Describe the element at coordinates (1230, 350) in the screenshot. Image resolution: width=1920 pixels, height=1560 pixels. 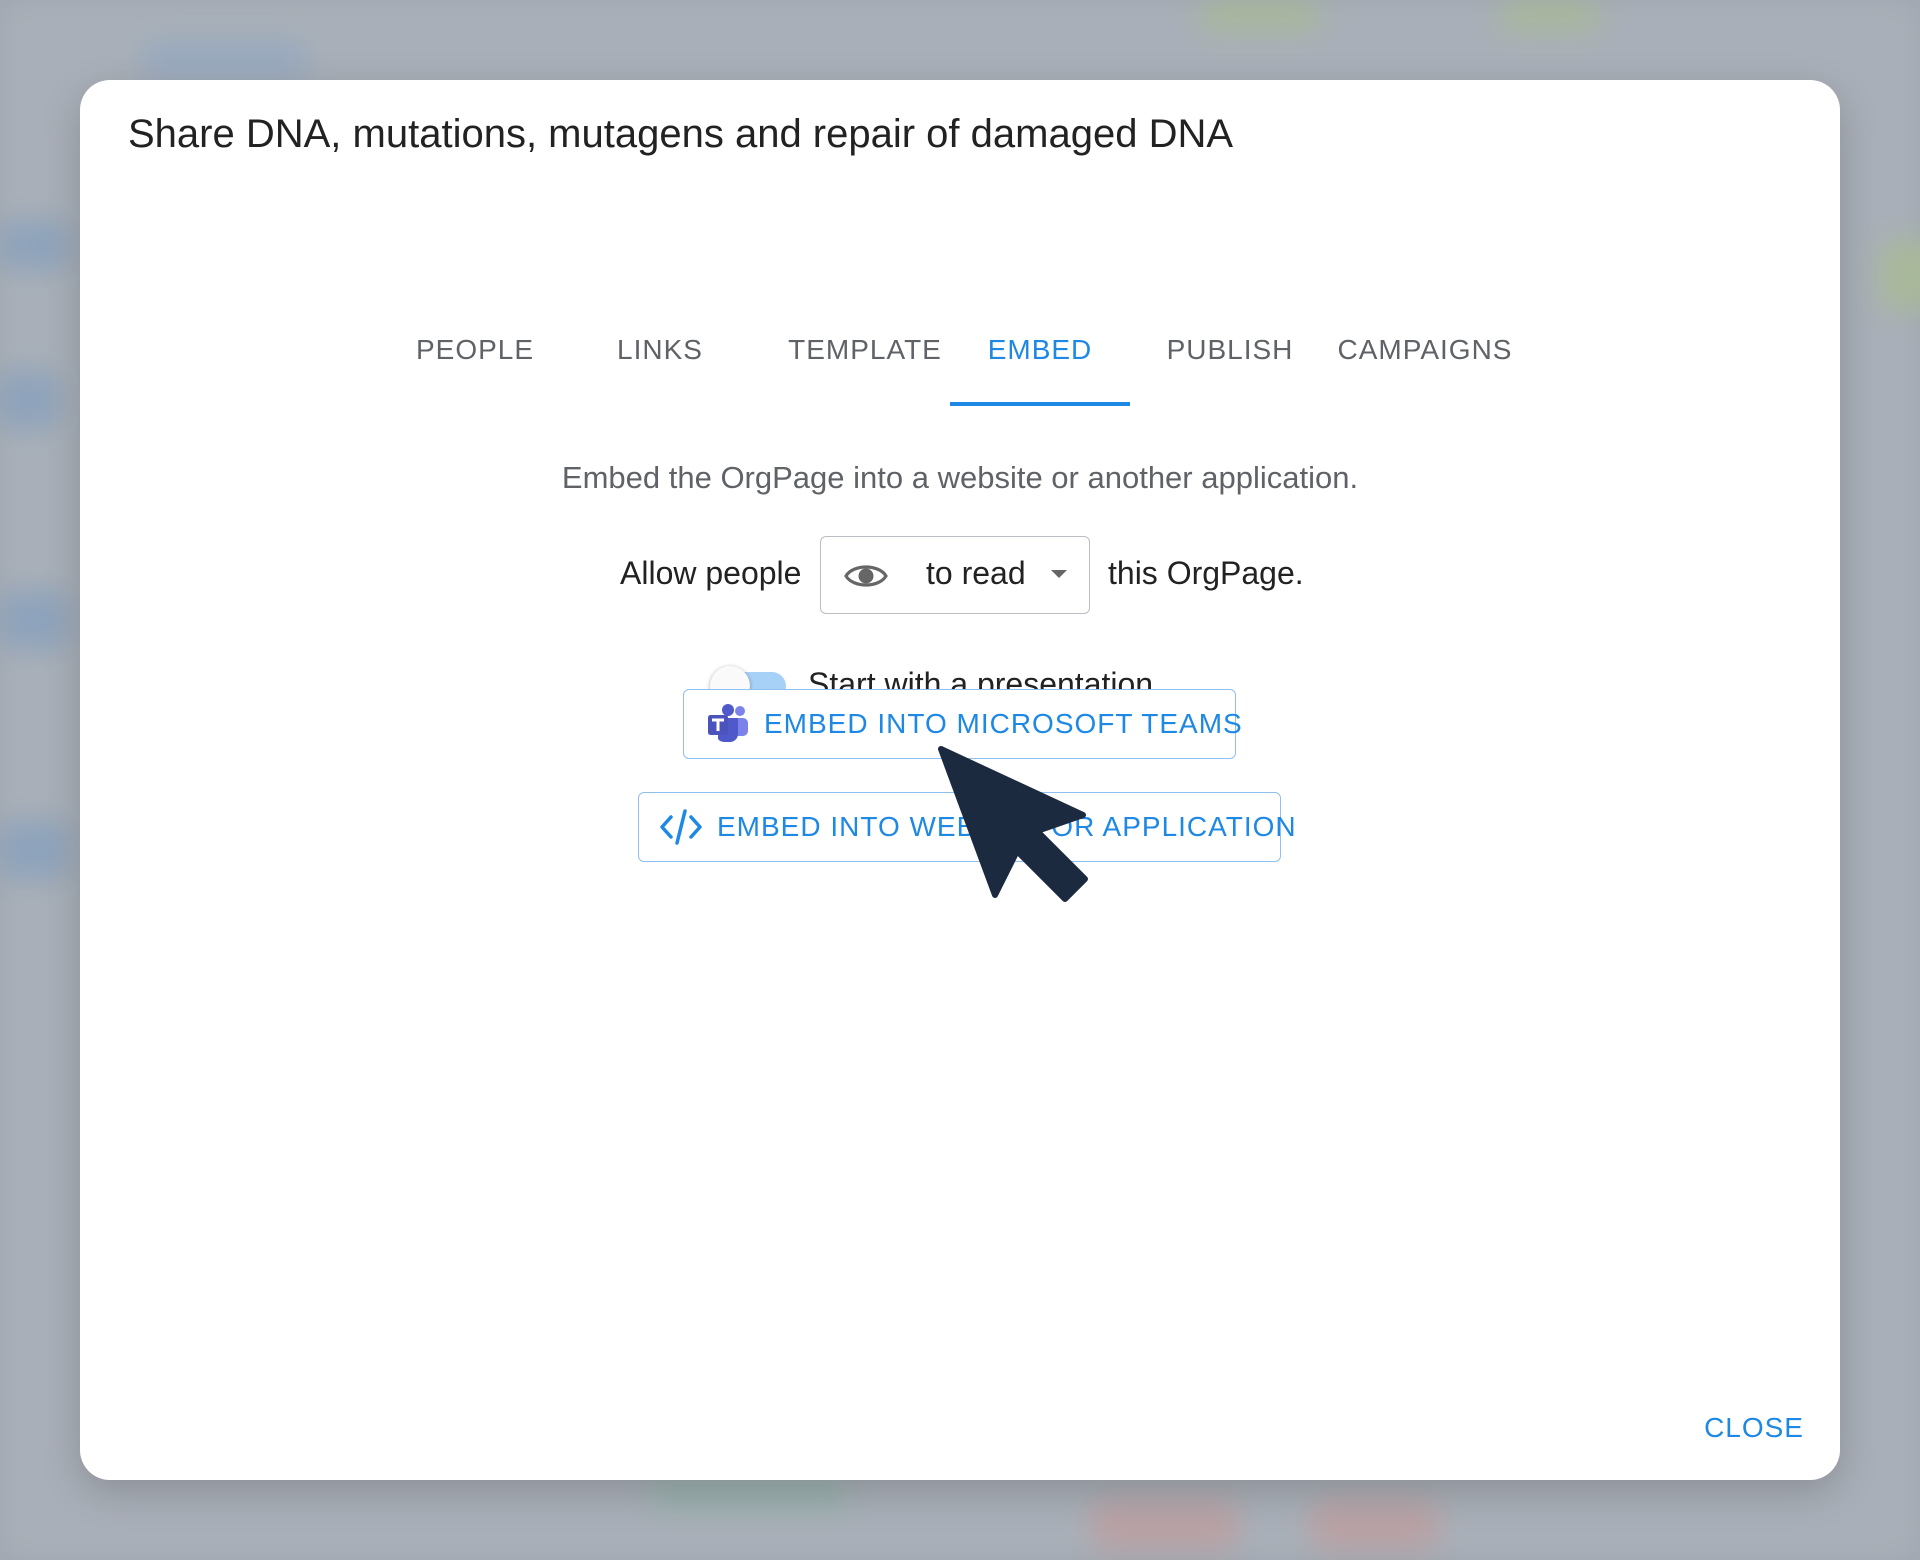
I see `tab-publish: PUBLISH` at that location.